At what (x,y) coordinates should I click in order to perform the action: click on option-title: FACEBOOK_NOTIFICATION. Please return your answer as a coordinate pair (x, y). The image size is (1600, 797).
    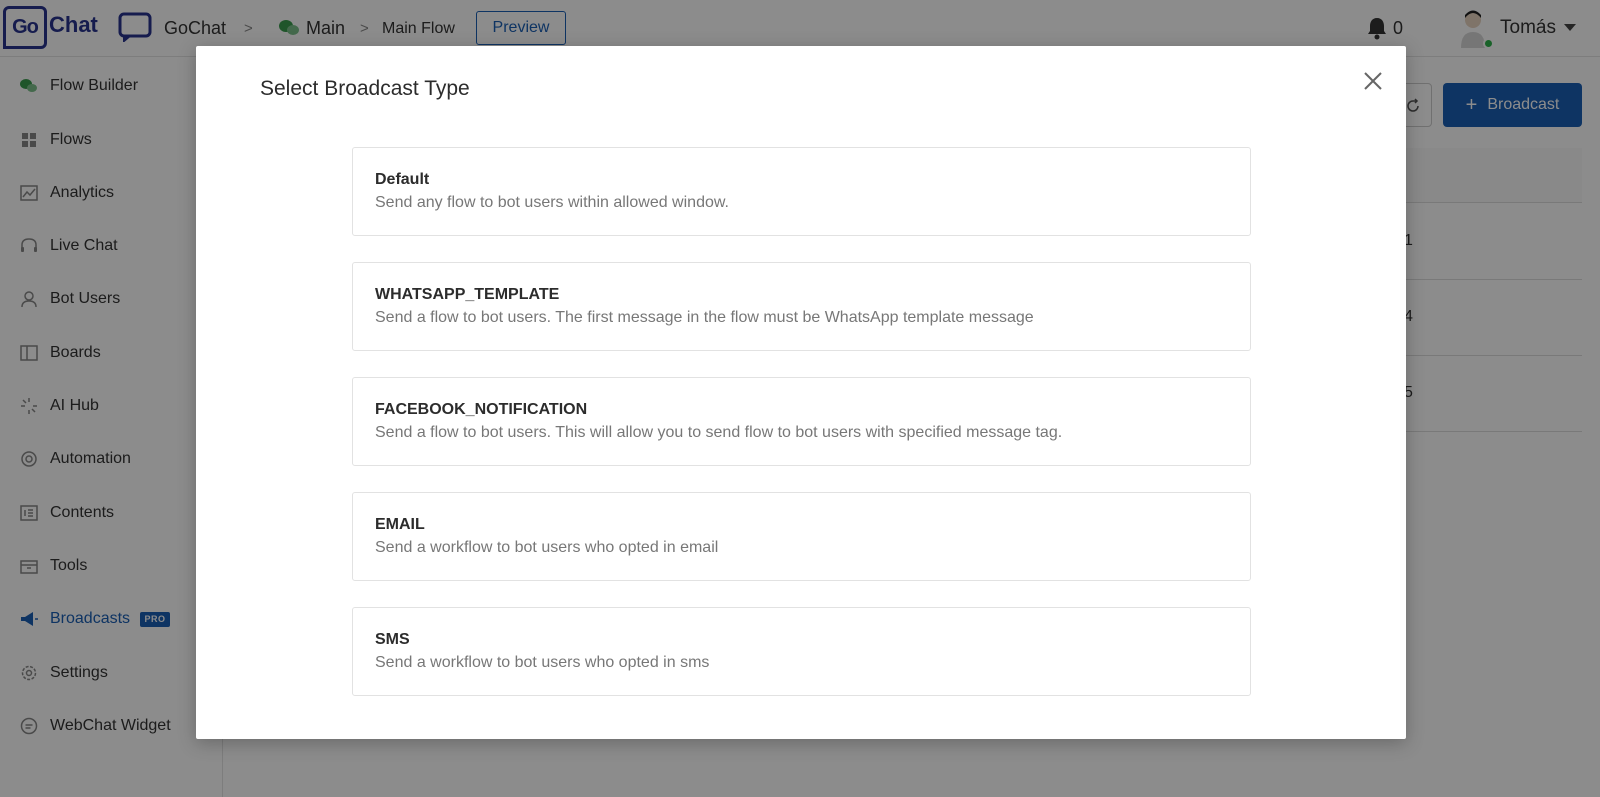
    Looking at the image, I should click on (481, 409).